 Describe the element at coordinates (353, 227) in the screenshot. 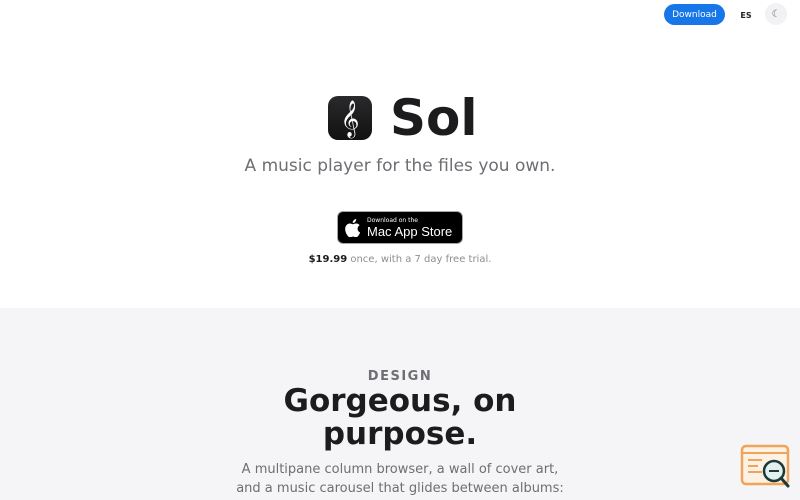

I see `apple-icon` at that location.